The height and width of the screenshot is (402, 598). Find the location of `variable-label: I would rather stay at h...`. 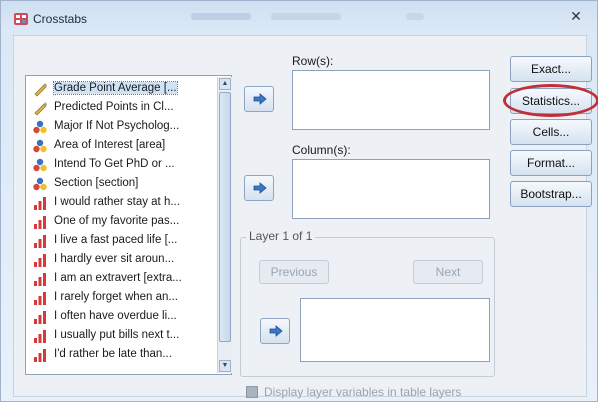

variable-label: I would rather stay at h... is located at coordinates (117, 202).